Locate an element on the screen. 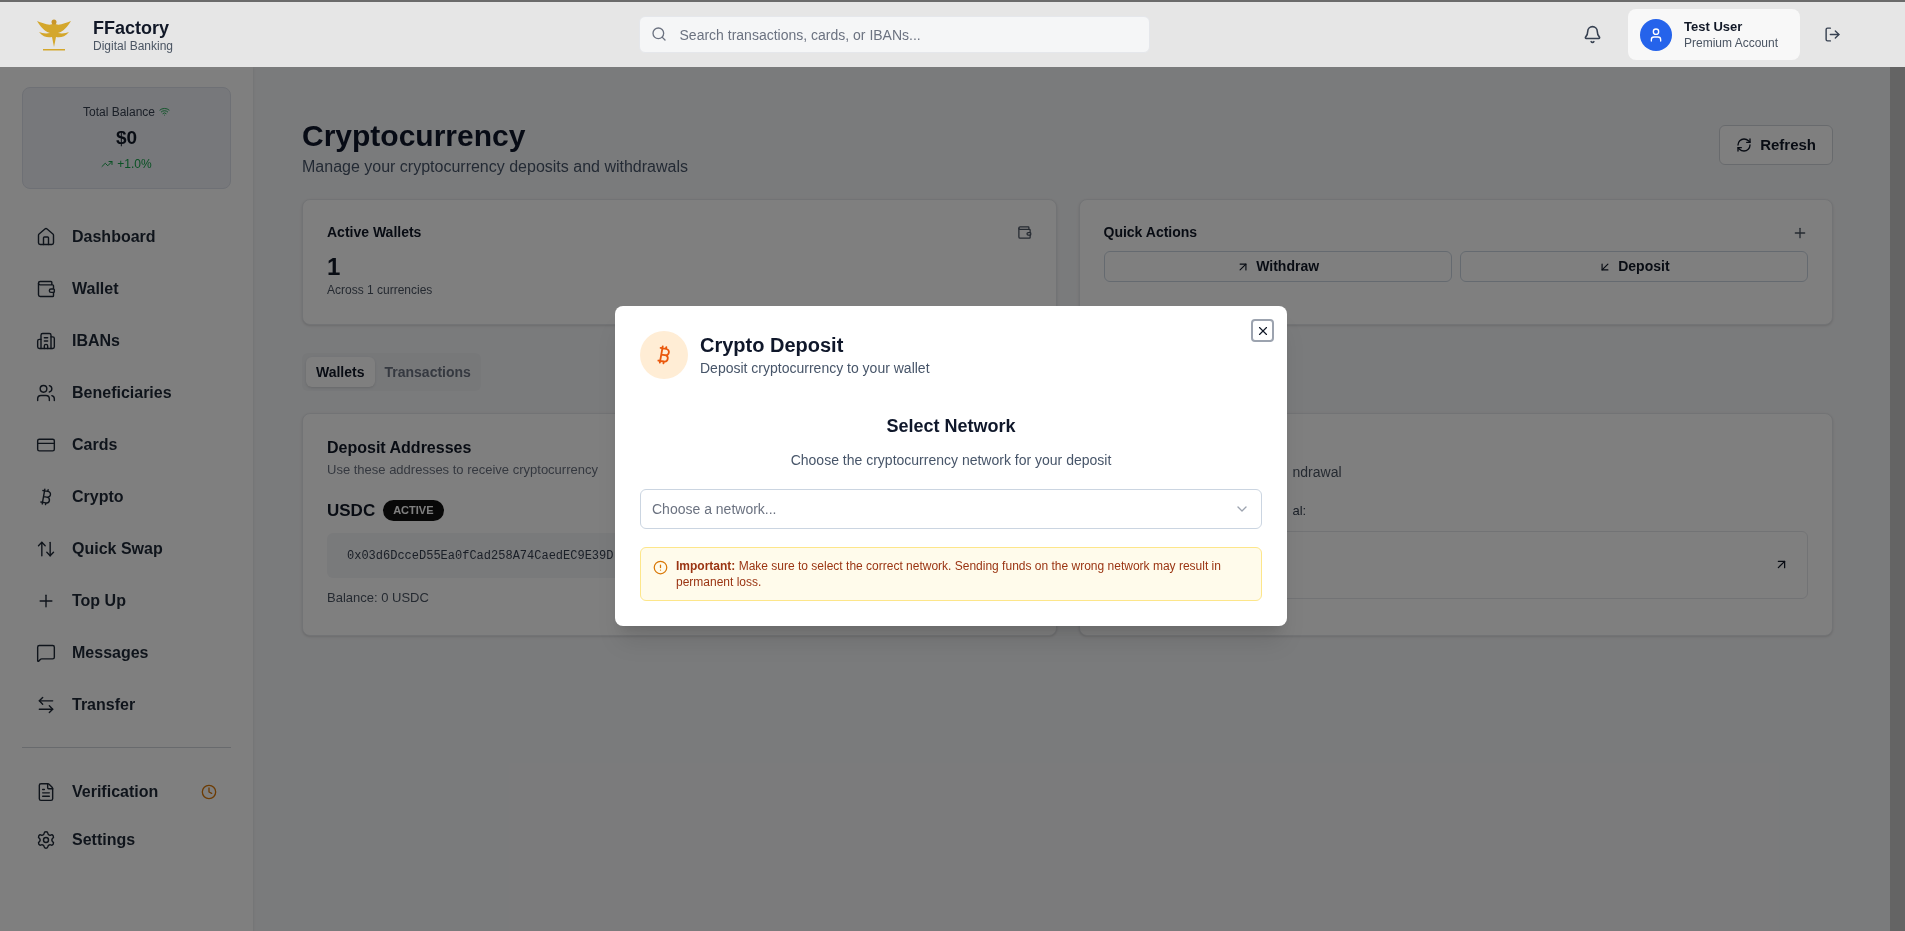  brand-name: FFactory is located at coordinates (132, 27).